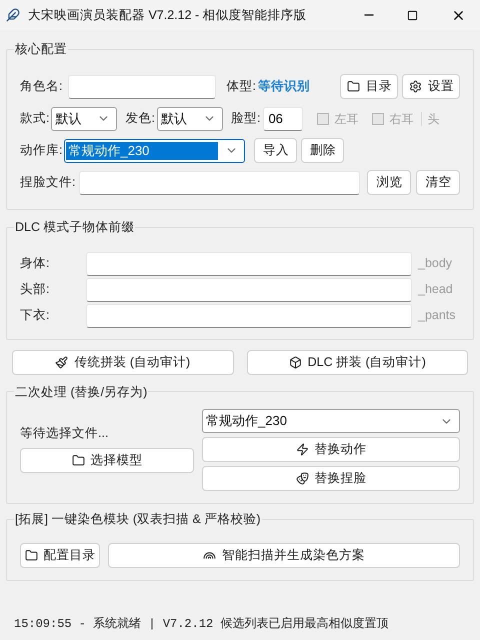  What do you see at coordinates (369, 87) in the screenshot?
I see `directory-button: 目录` at bounding box center [369, 87].